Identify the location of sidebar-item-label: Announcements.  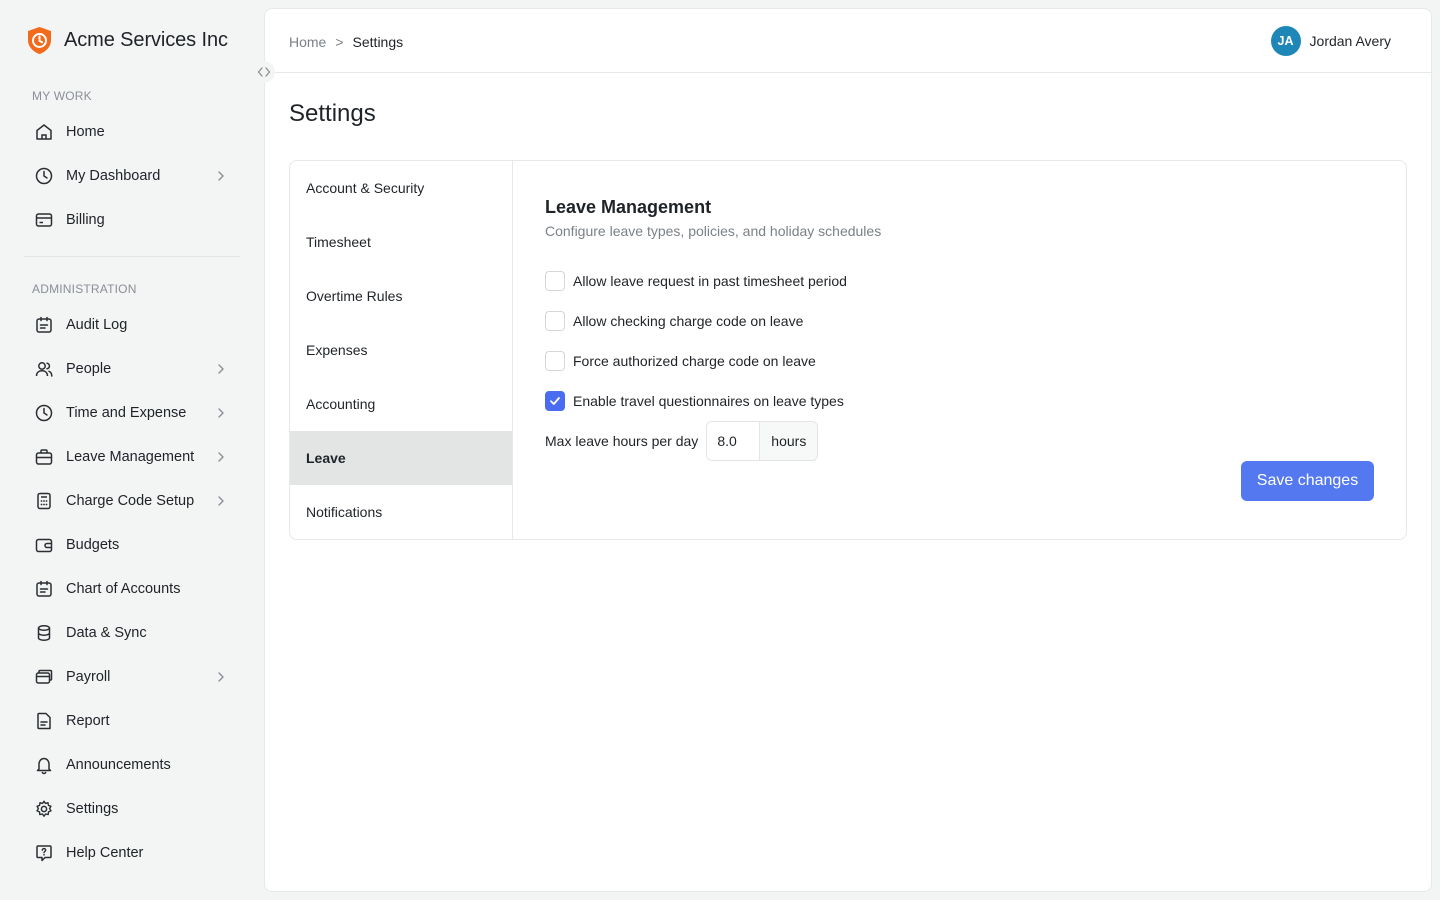
(118, 765).